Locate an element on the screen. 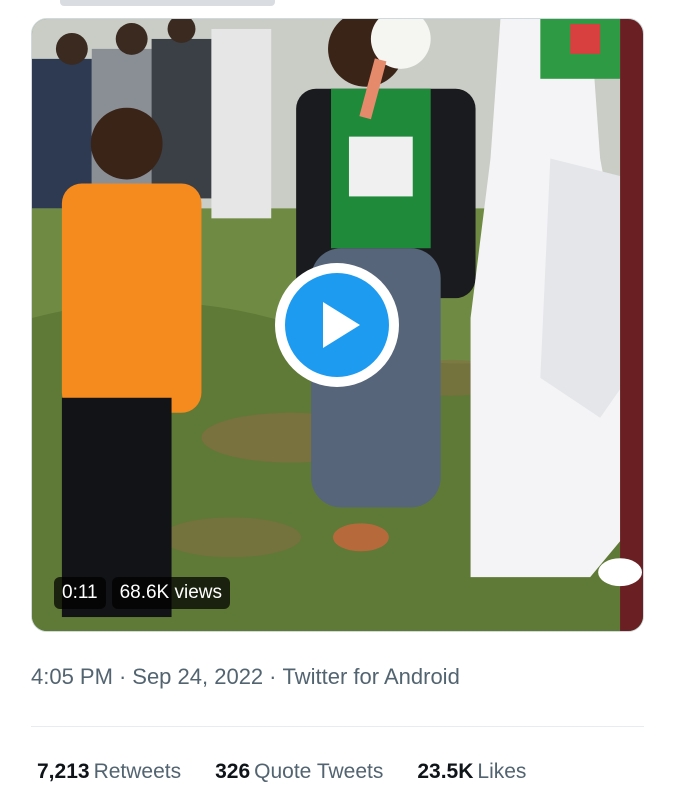  play-button-circle is located at coordinates (337, 325).